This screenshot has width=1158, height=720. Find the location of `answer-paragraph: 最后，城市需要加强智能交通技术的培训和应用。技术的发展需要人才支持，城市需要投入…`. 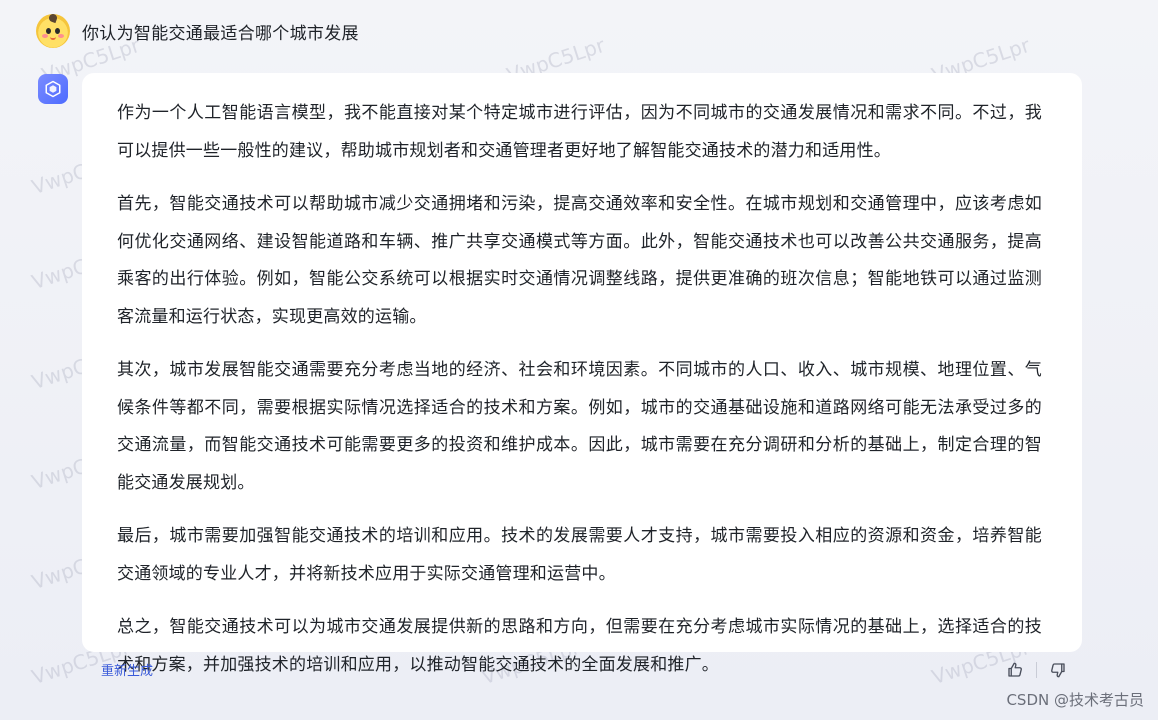

answer-paragraph: 最后，城市需要加强智能交通技术的培训和应用。技术的发展需要人才支持，城市需要投入… is located at coordinates (579, 555).